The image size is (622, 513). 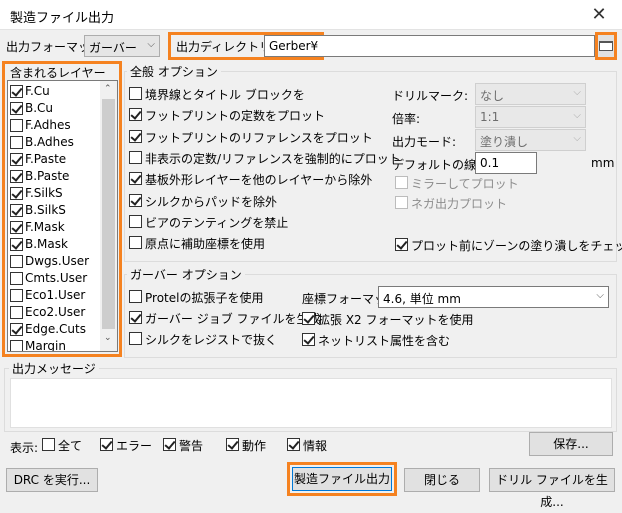 What do you see at coordinates (54, 91) in the screenshot?
I see `layer-item: F.Cu` at bounding box center [54, 91].